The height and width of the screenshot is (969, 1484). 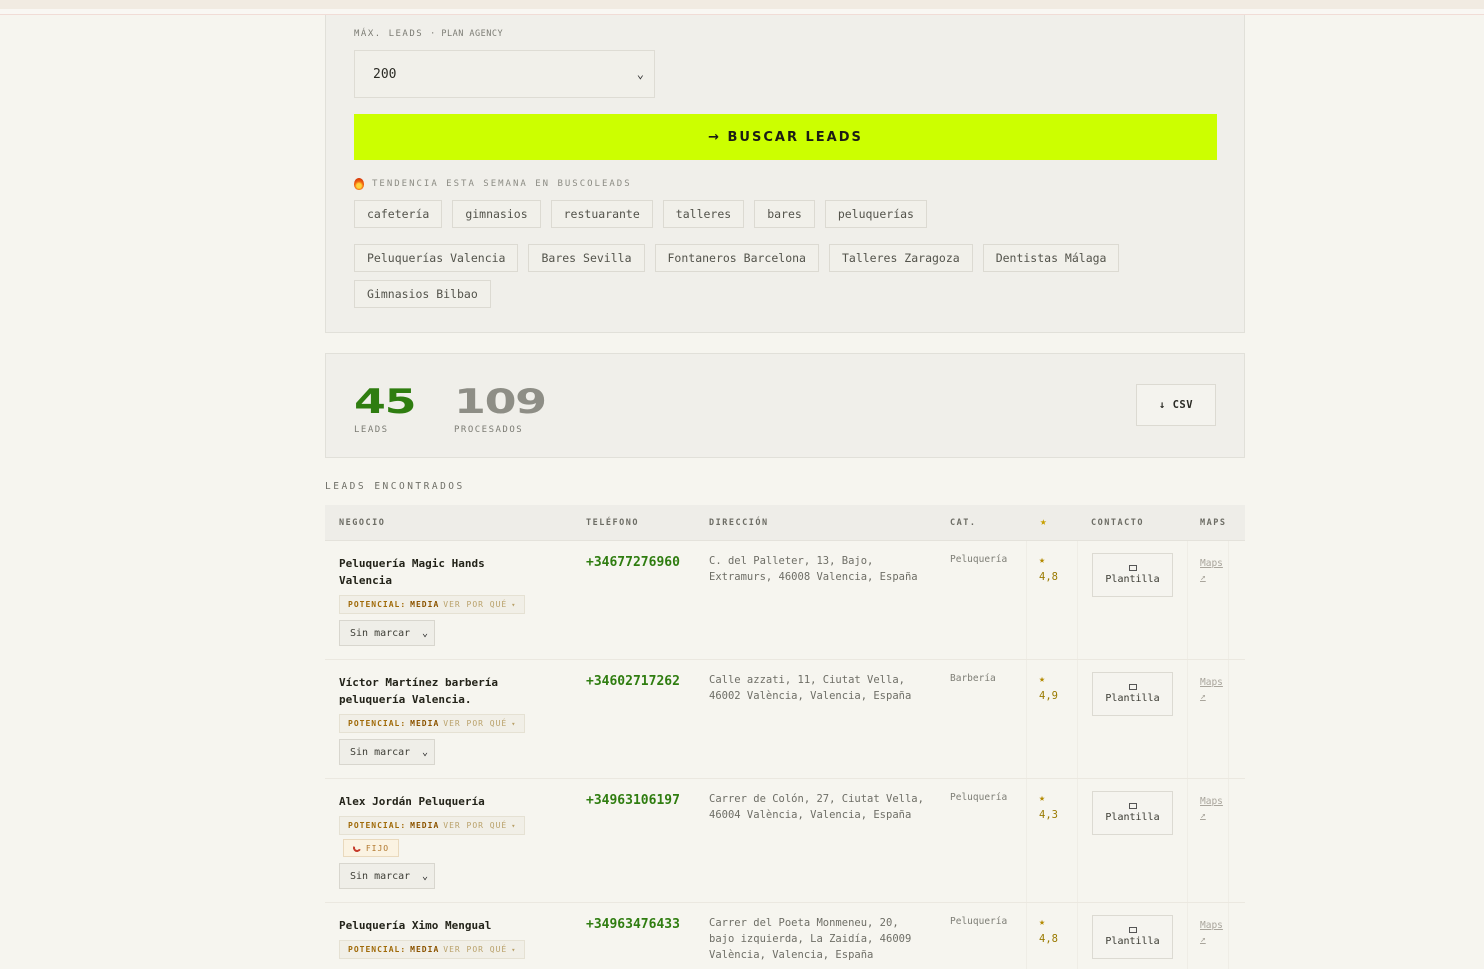 I want to click on search-leads-button: → BUSCAR LEADS, so click(x=785, y=137).